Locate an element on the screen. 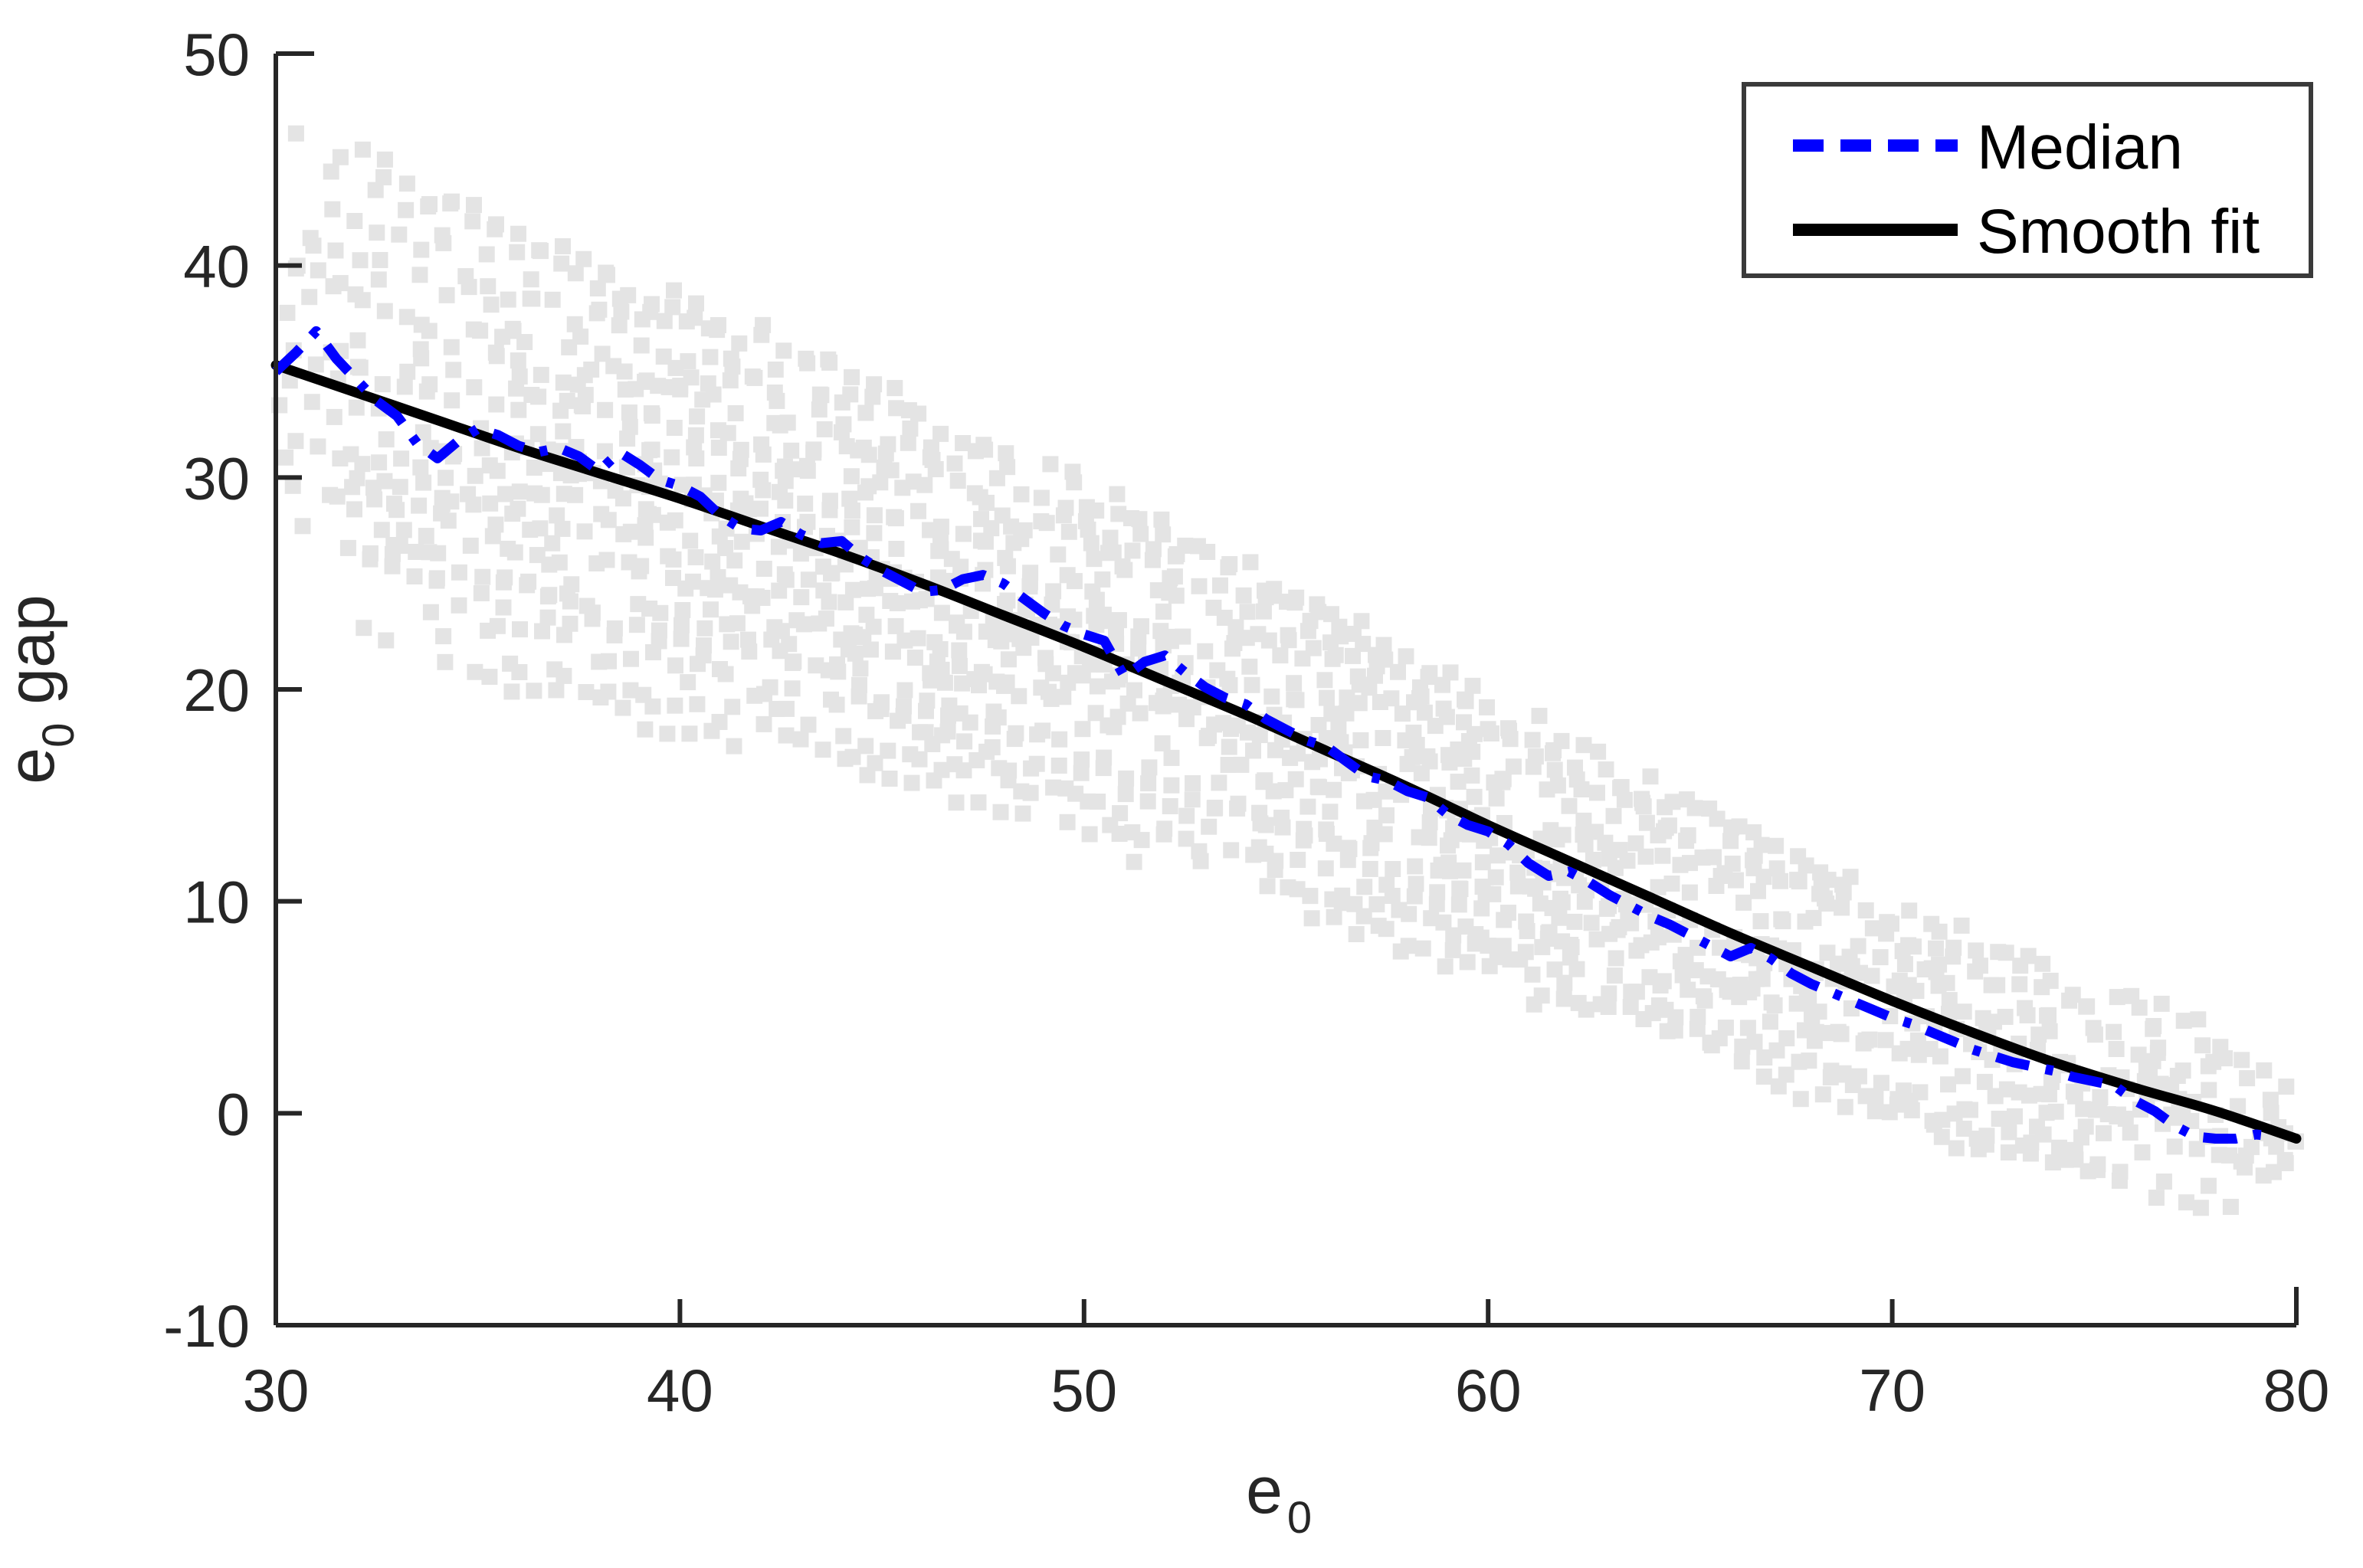 The height and width of the screenshot is (1568, 2363). x-tick-label: 70 is located at coordinates (1892, 1390).